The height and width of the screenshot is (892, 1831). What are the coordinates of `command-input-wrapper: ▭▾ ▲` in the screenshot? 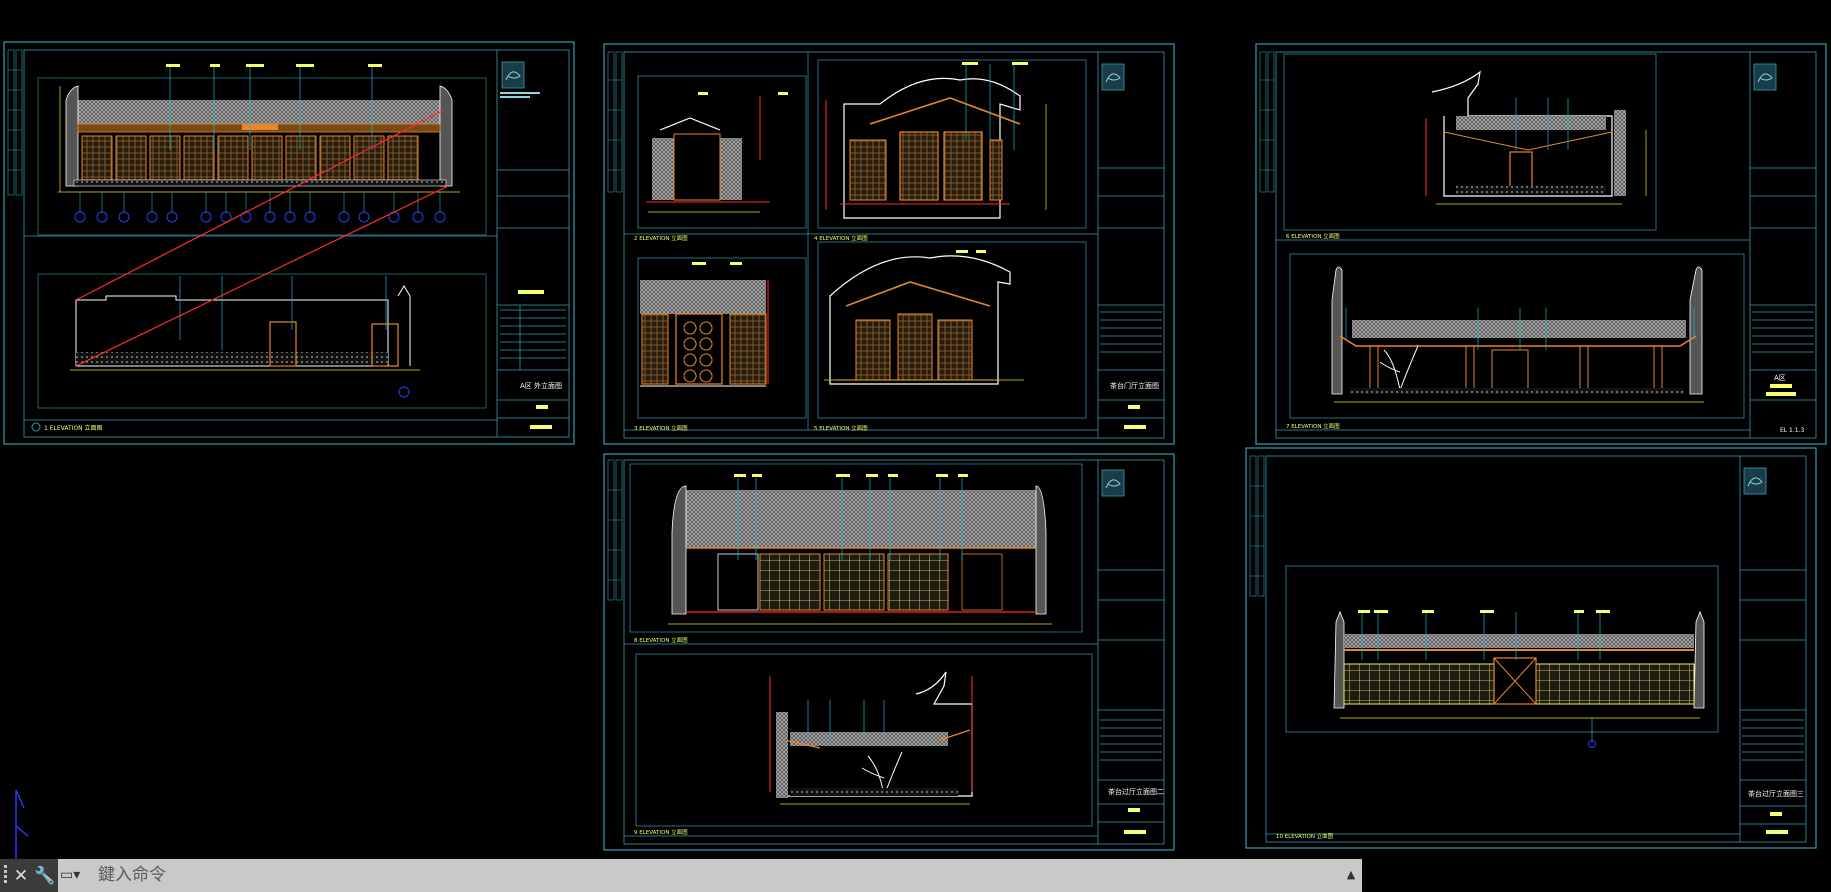 It's located at (710, 875).